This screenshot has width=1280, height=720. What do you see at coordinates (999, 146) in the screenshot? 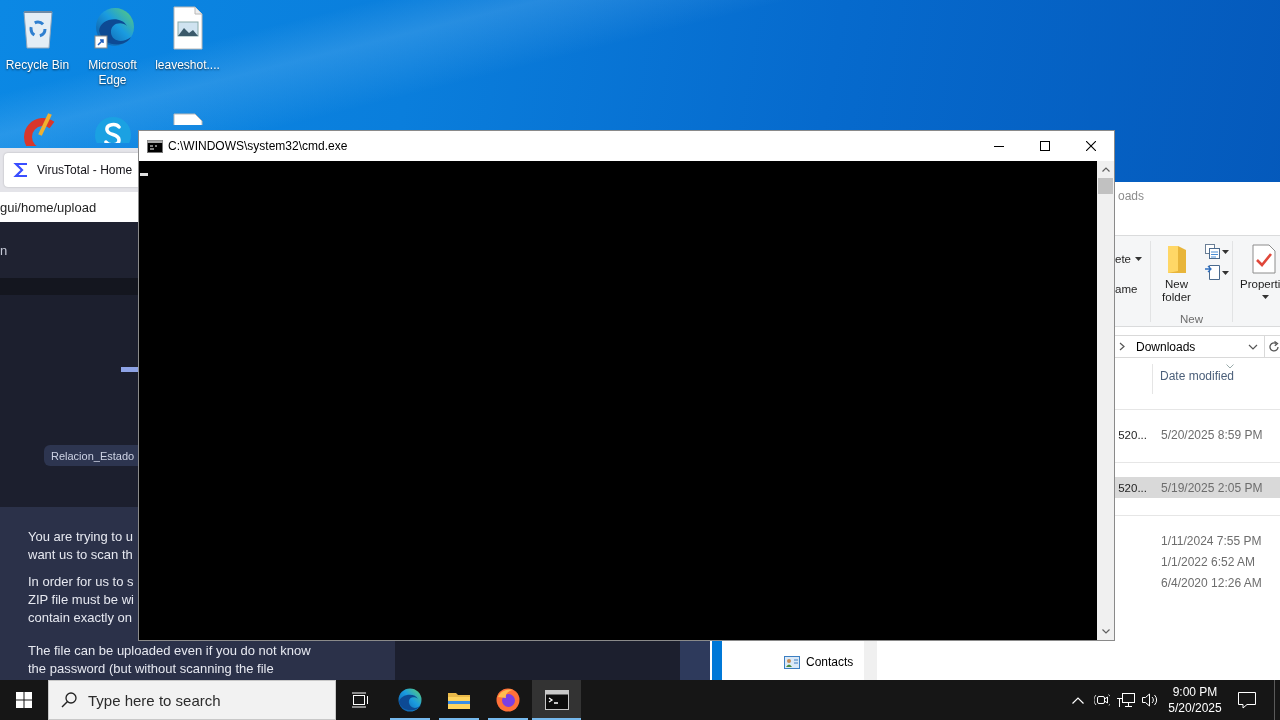
I see `minimize-icon` at bounding box center [999, 146].